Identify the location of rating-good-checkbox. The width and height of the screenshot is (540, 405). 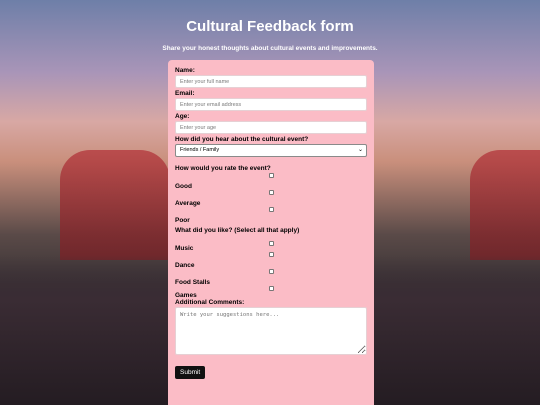
(271, 175).